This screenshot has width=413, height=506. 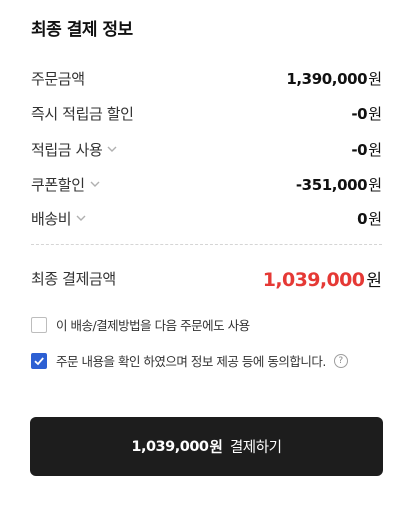 I want to click on instant-points-value: -0, so click(x=359, y=113).